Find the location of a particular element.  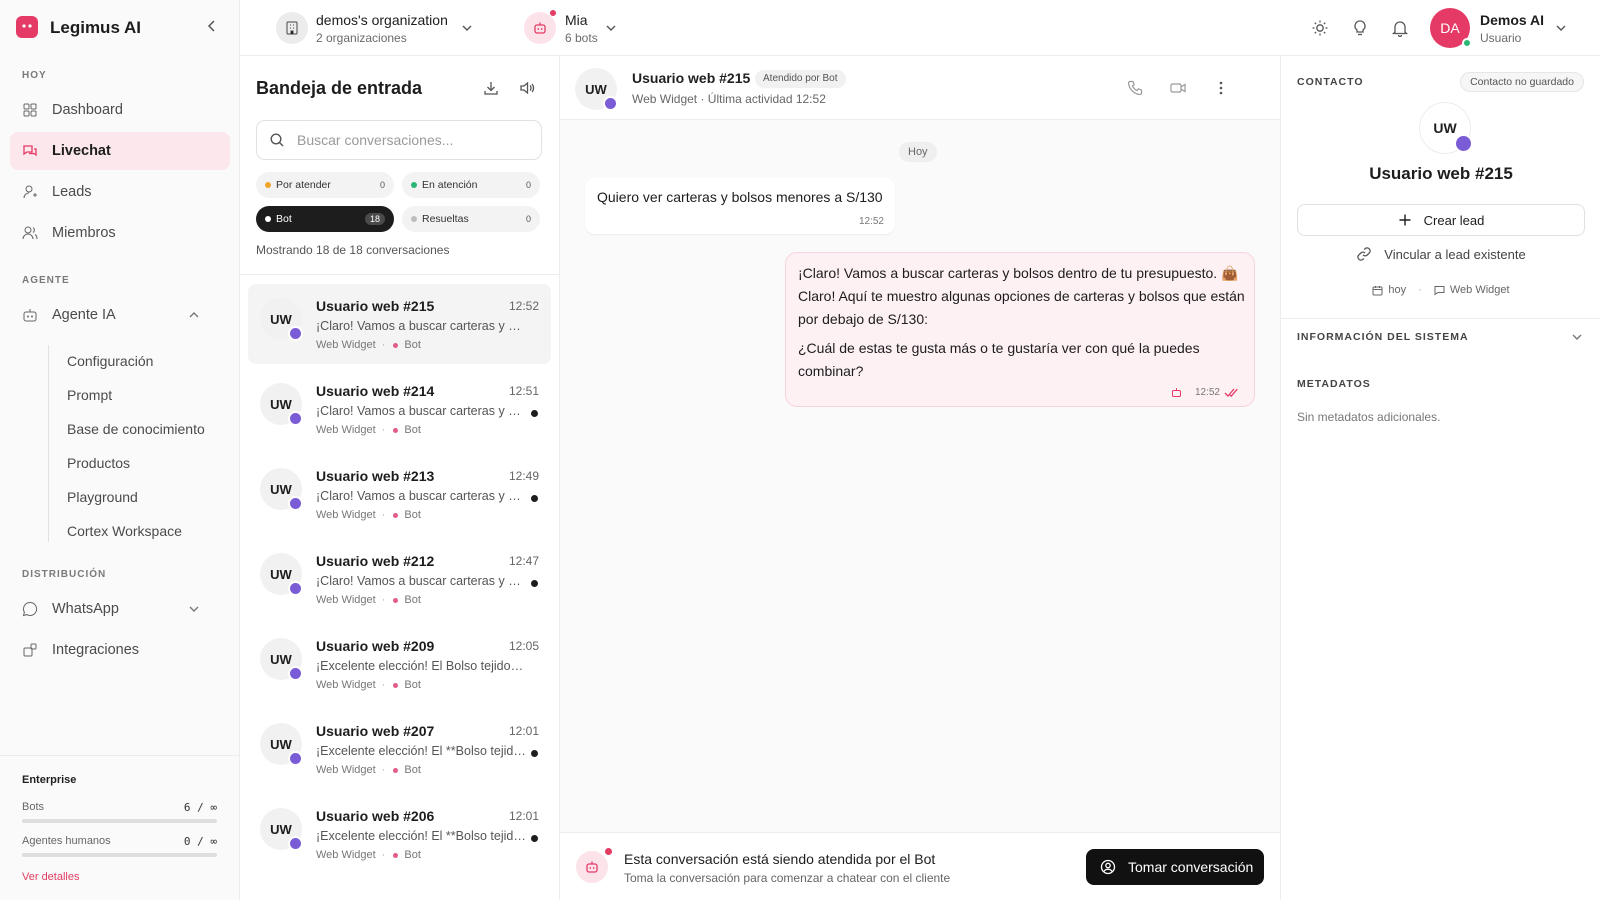

sidebar-subitem-prompt: Prompt is located at coordinates (89, 395).